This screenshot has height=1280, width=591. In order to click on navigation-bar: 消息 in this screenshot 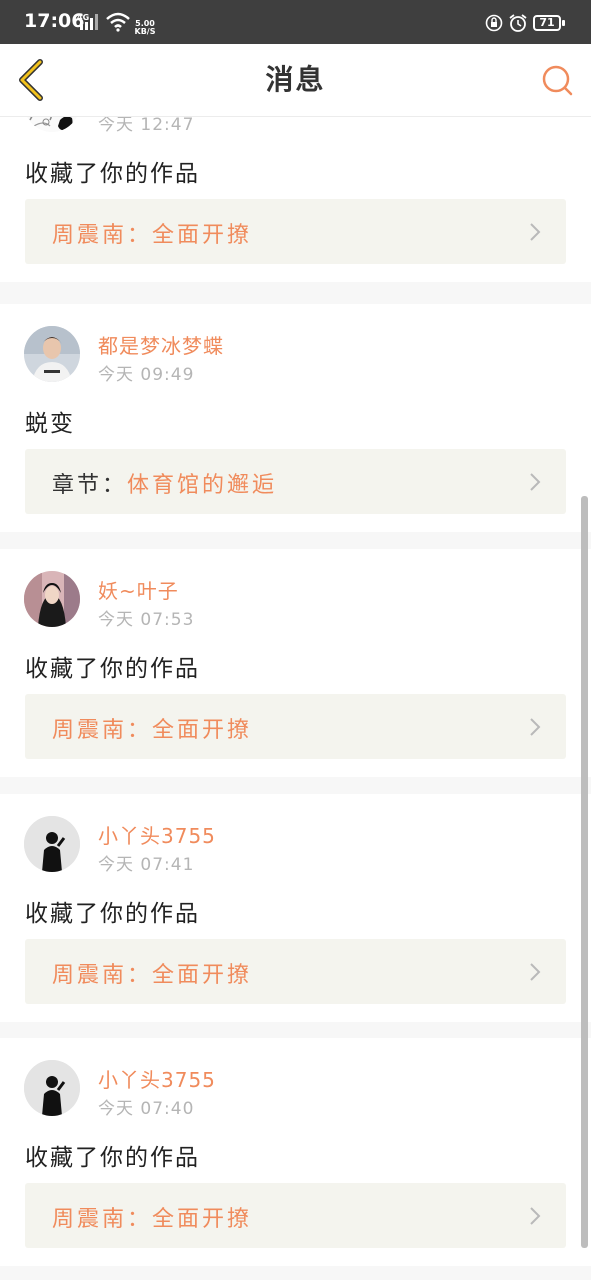, I will do `click(295, 80)`.